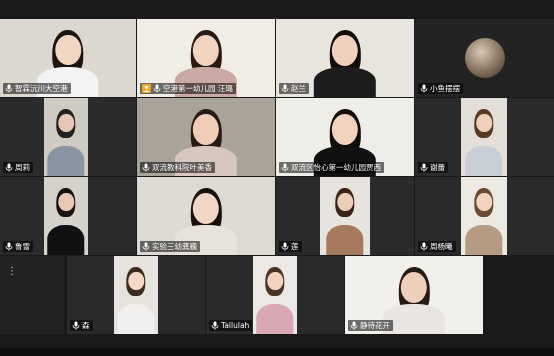 The width and height of the screenshot is (554, 356). I want to click on participant-tile: 森, so click(136, 295).